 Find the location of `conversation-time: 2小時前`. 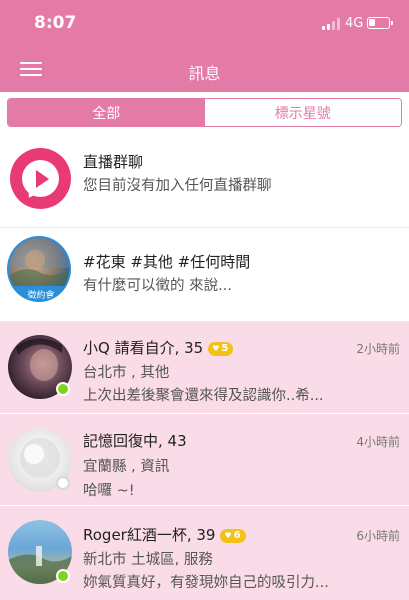

conversation-time: 2小時前 is located at coordinates (378, 349).